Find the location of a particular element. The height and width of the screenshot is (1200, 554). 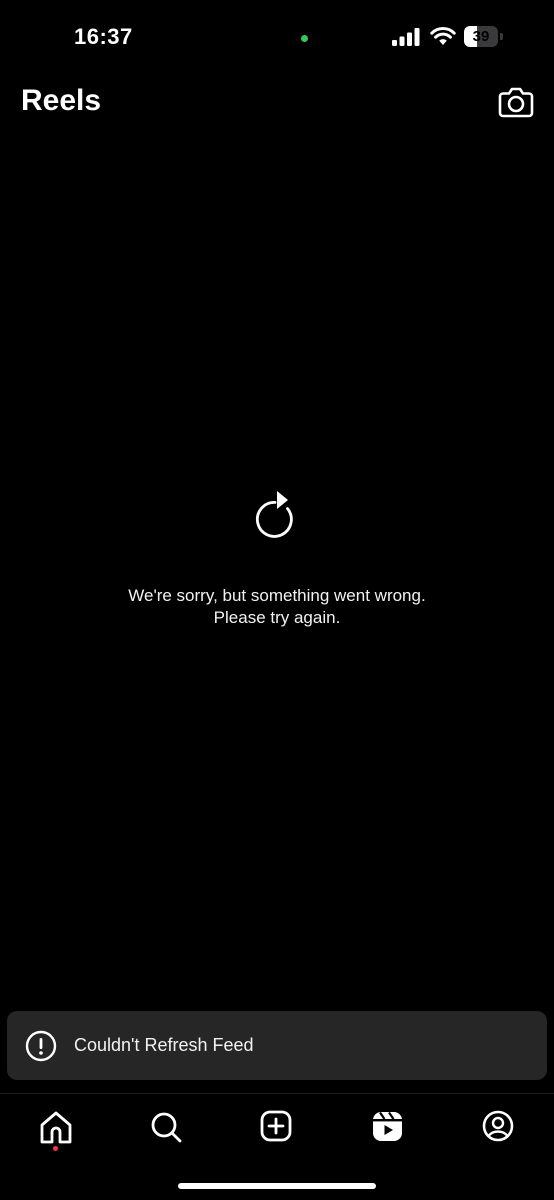

page-title: Reels is located at coordinates (61, 100).